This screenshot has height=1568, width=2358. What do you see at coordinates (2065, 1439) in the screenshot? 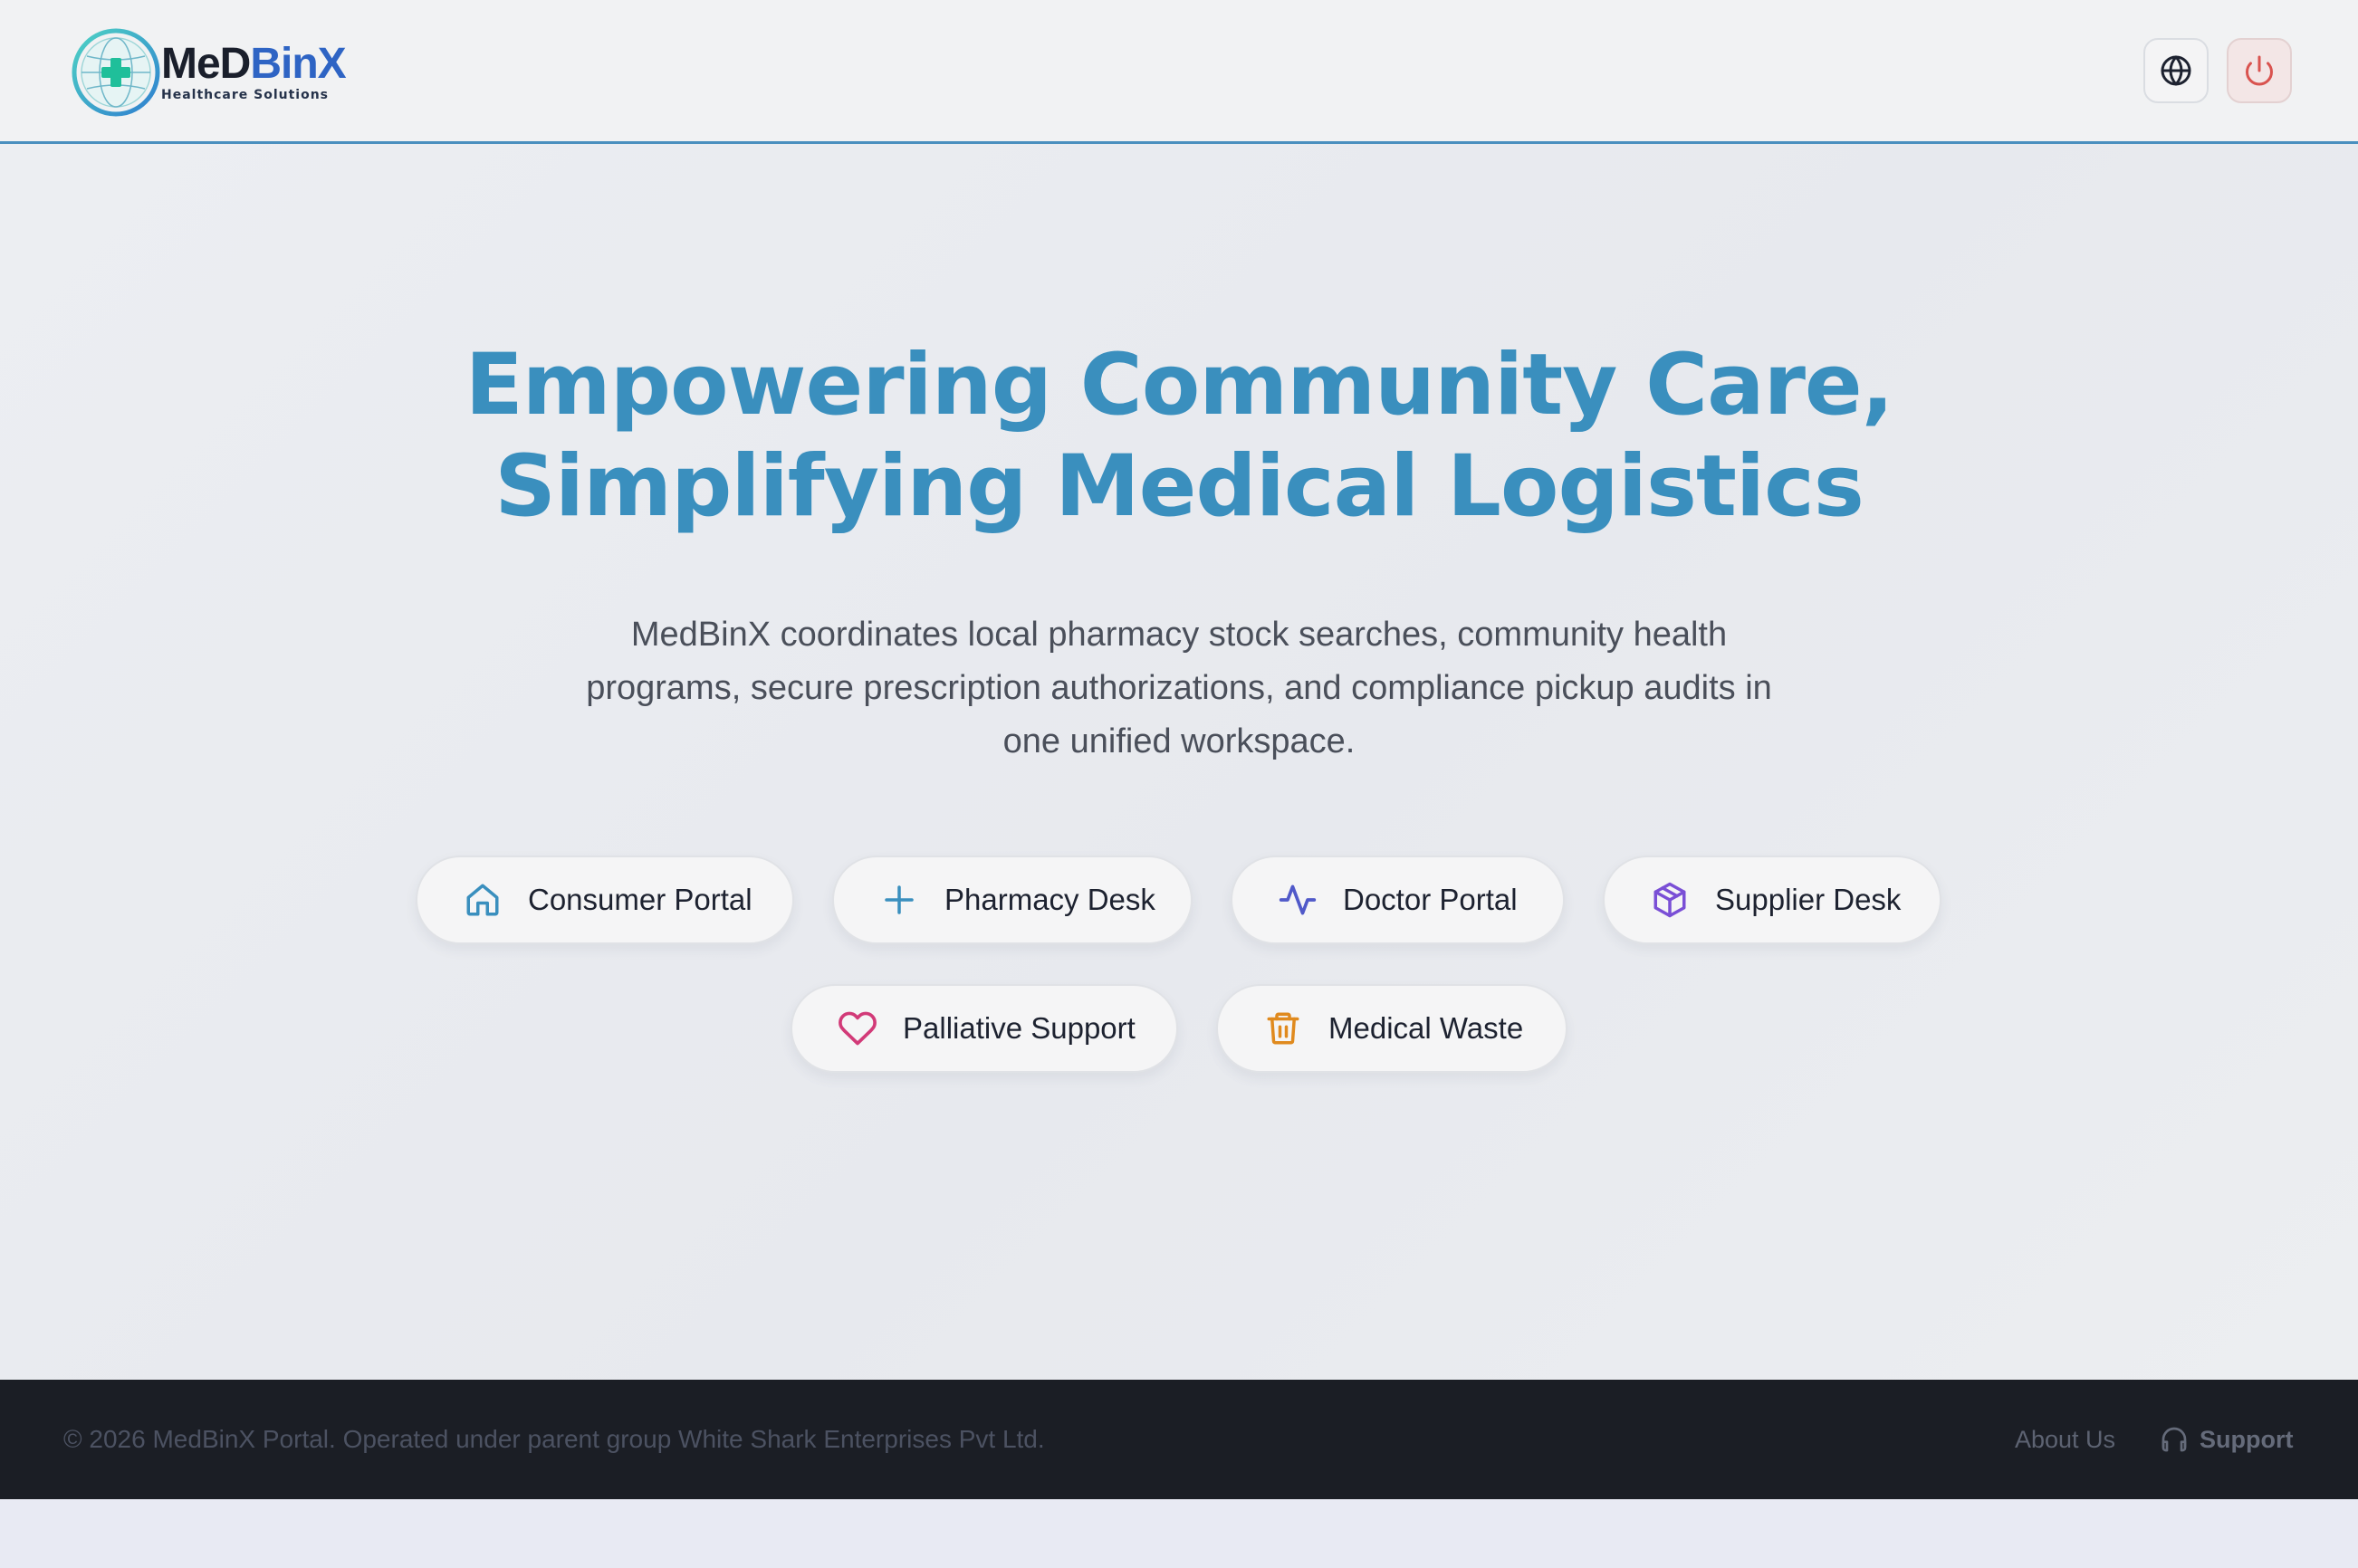
I see `about-us-link: About Us` at bounding box center [2065, 1439].